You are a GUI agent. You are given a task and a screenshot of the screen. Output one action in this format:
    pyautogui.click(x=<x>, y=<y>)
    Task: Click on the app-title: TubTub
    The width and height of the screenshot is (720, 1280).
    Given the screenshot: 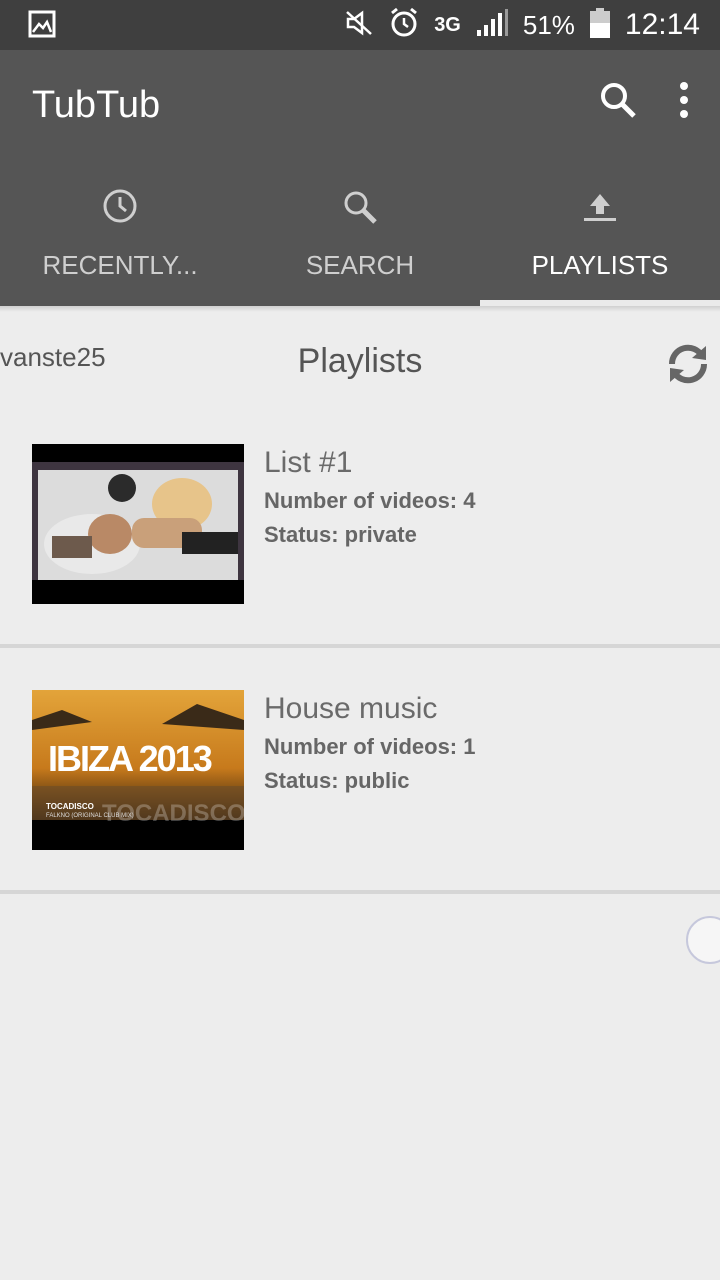 What is the action you would take?
    pyautogui.click(x=96, y=105)
    